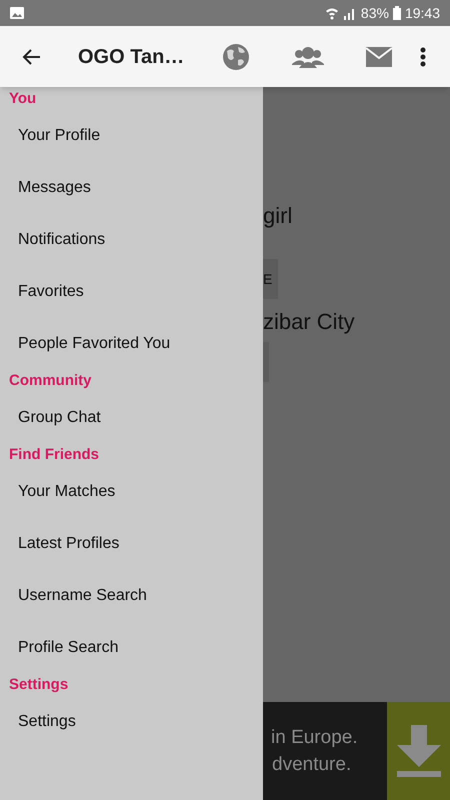 This screenshot has width=450, height=800. What do you see at coordinates (131, 292) in the screenshot?
I see `drawer-item: Favorites` at bounding box center [131, 292].